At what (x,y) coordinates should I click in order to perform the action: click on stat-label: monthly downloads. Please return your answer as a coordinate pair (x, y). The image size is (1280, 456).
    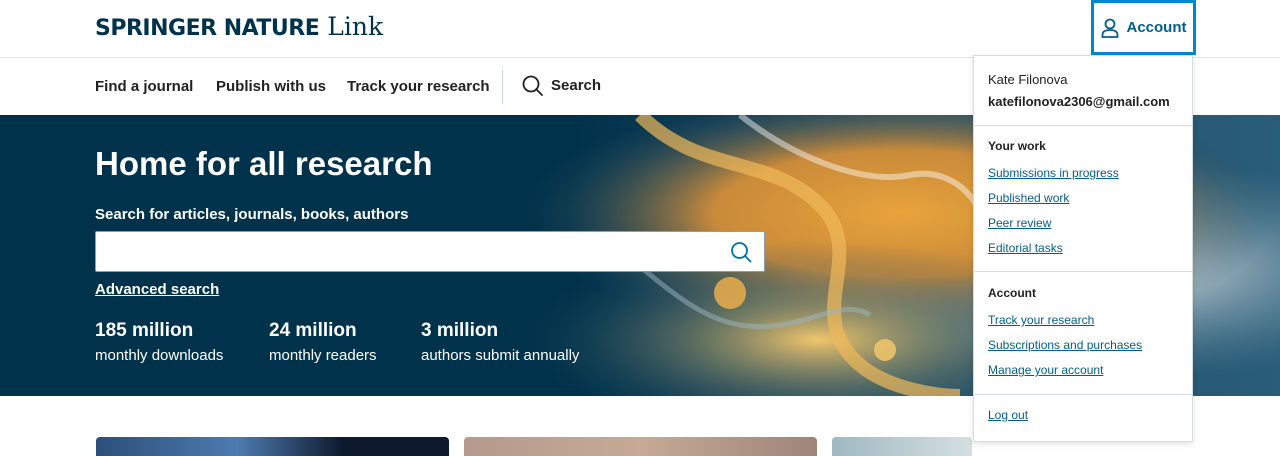
    Looking at the image, I should click on (159, 355).